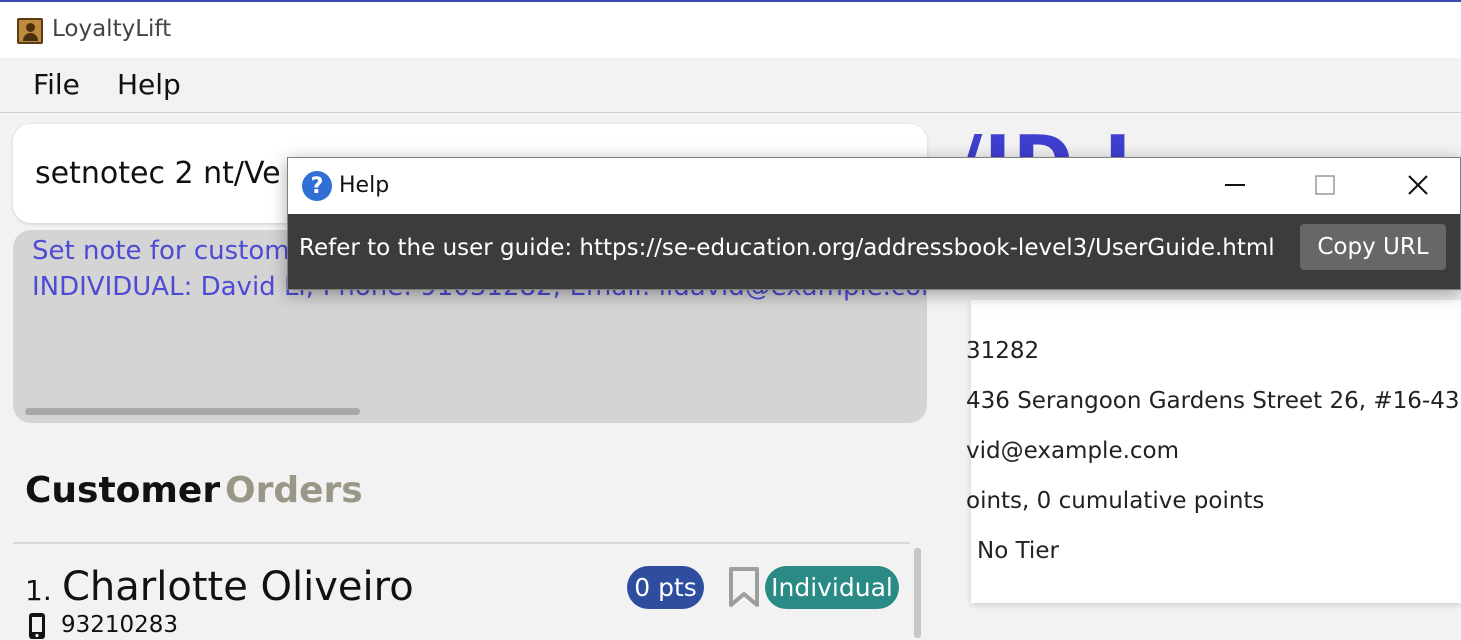  What do you see at coordinates (294, 490) in the screenshot?
I see `tab-orders: Orders` at bounding box center [294, 490].